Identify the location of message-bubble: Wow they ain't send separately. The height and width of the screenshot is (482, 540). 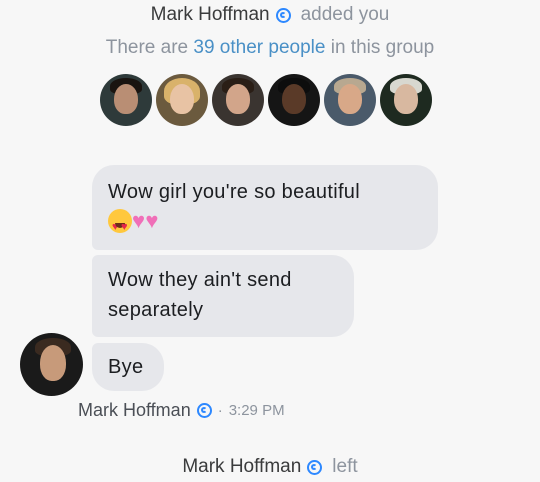
(223, 296).